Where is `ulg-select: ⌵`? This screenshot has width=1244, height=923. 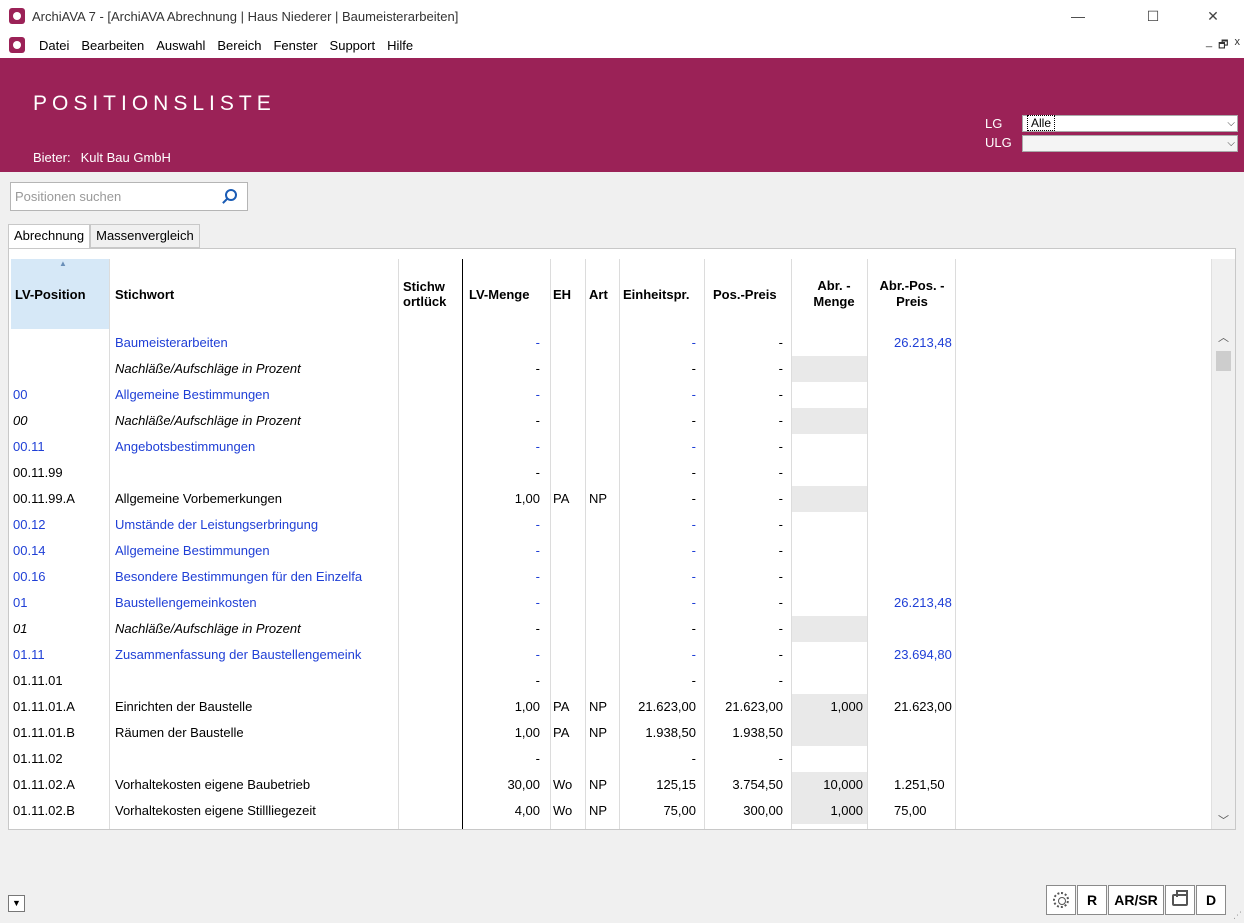 ulg-select: ⌵ is located at coordinates (1130, 143).